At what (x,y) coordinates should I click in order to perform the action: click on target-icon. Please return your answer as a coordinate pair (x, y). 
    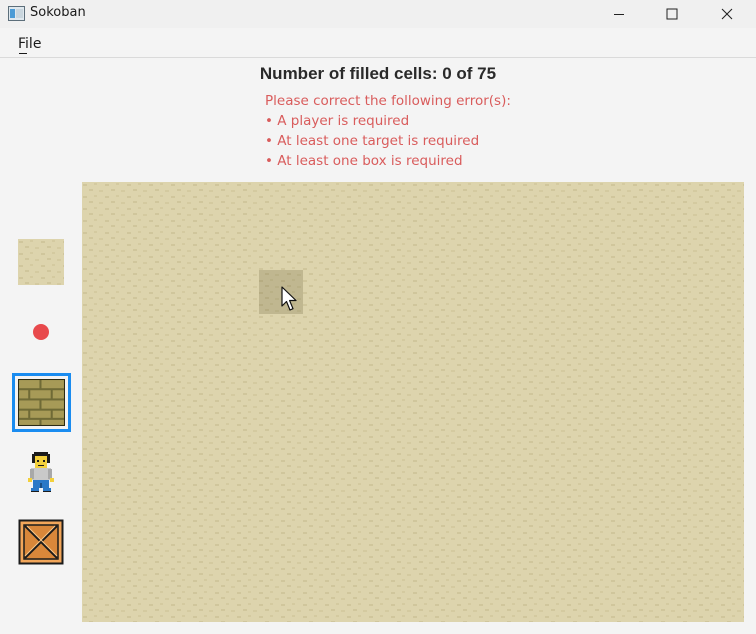
    Looking at the image, I should click on (41, 332).